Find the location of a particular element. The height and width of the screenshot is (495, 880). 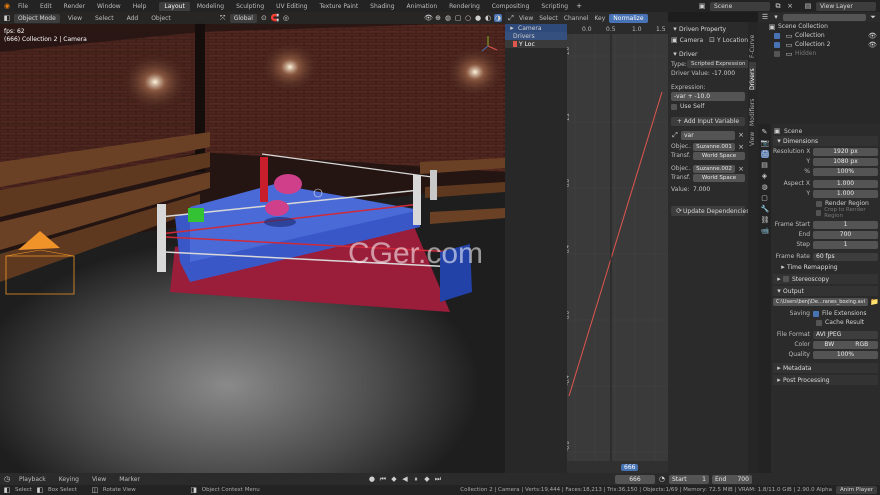

world-tab-icon: ◍ is located at coordinates (765, 187).